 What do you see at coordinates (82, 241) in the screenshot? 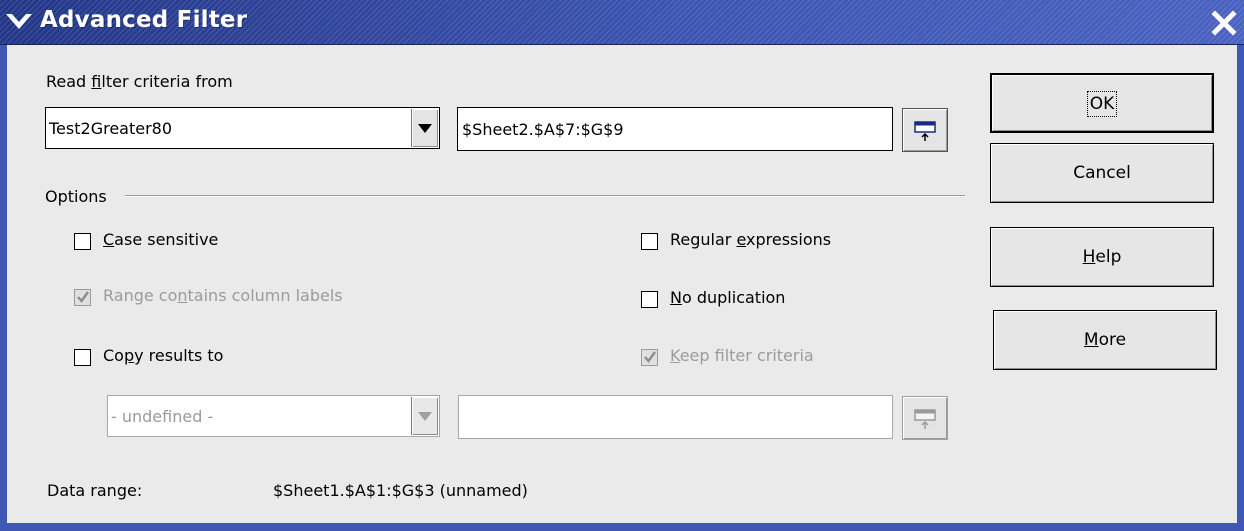
I see `case-sensitive-checkbox` at bounding box center [82, 241].